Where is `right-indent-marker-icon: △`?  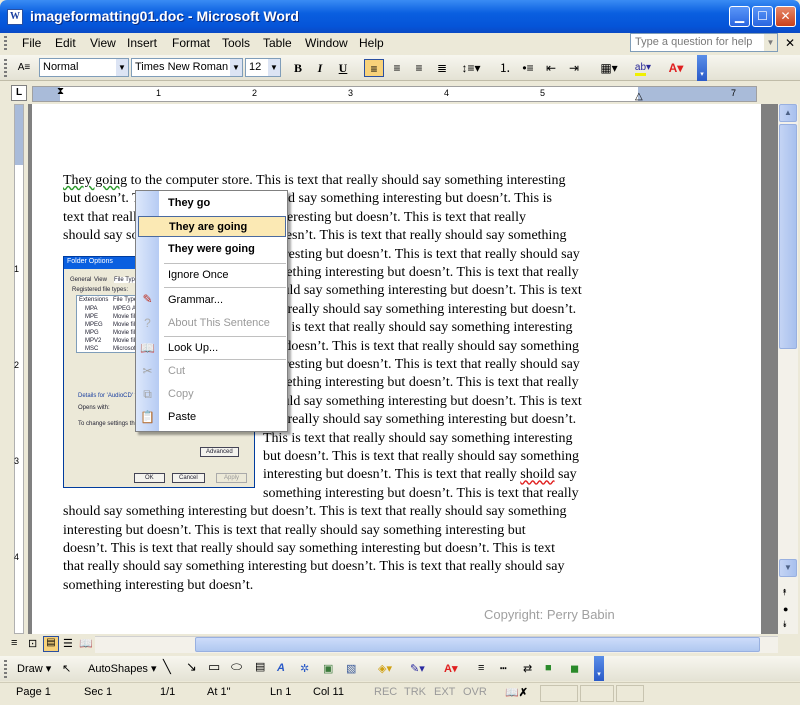
right-indent-marker-icon: △ is located at coordinates (639, 96).